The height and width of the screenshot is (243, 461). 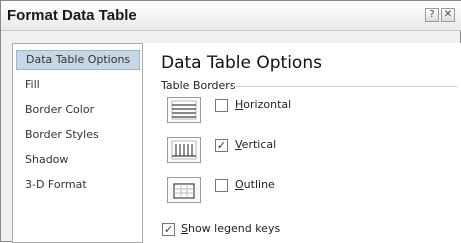 What do you see at coordinates (72, 15) in the screenshot?
I see `dialog-title: Format Data Table` at bounding box center [72, 15].